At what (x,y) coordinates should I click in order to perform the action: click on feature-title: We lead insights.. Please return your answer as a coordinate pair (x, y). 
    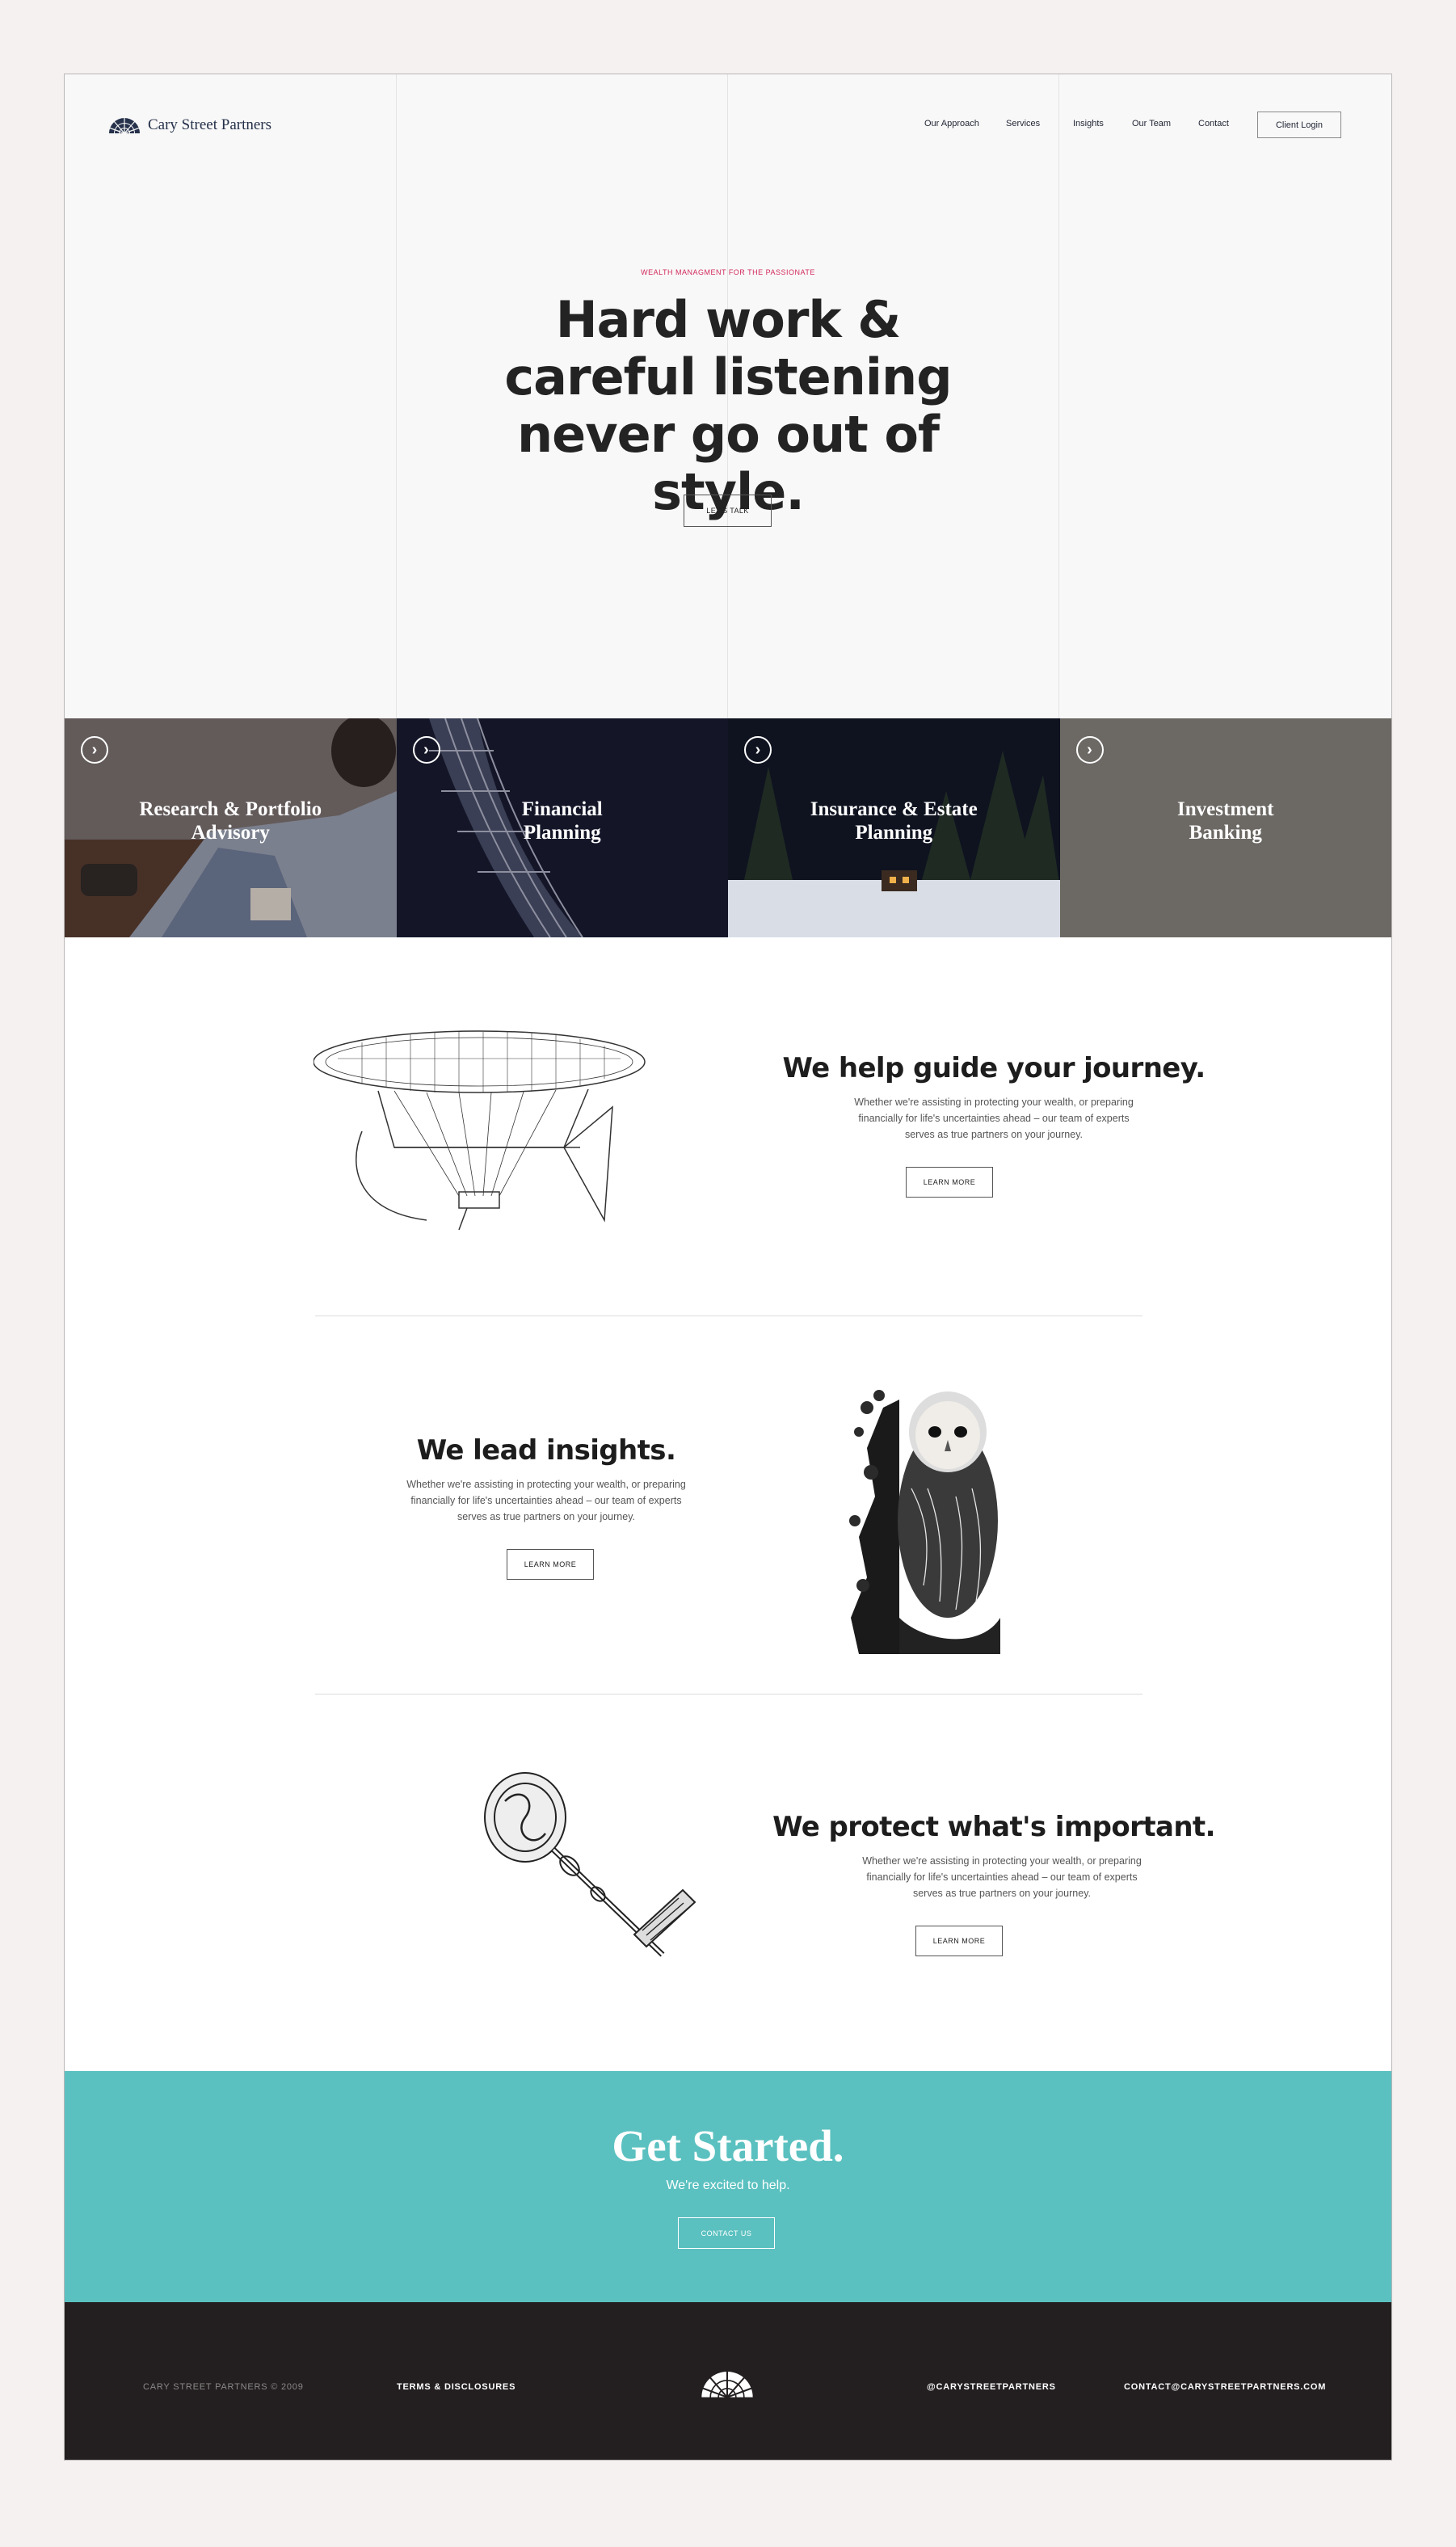
    Looking at the image, I should click on (546, 1450).